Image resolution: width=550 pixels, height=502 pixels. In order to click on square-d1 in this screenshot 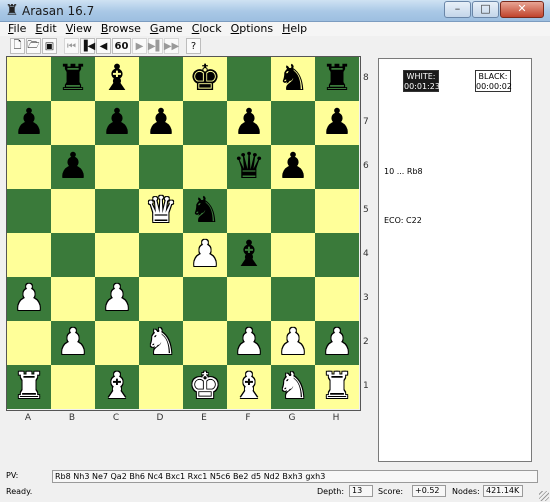, I will do `click(161, 387)`.